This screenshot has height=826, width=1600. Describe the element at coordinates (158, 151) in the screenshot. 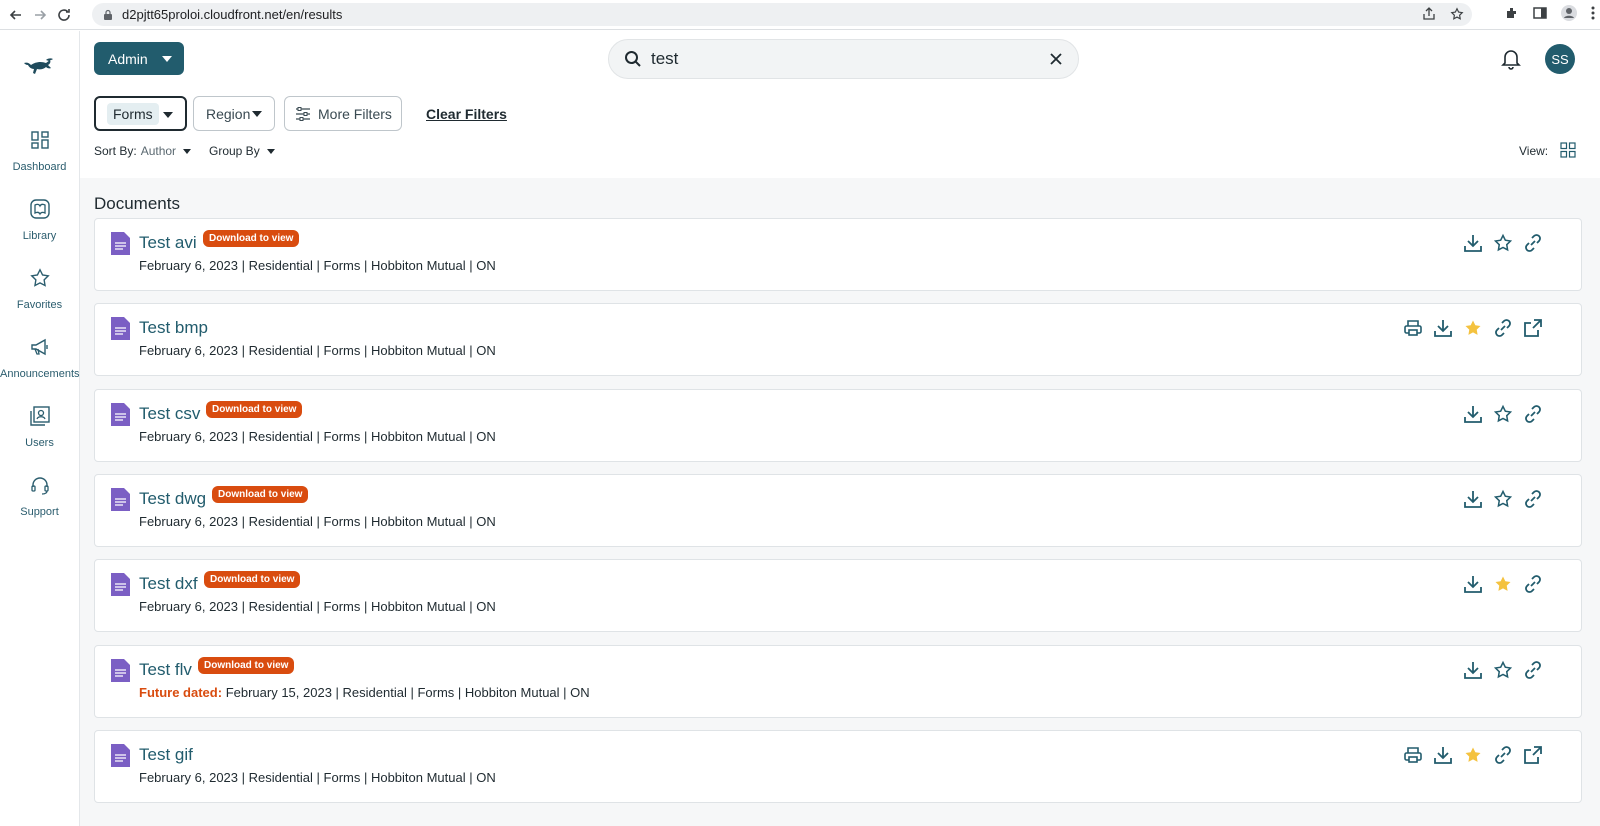

I see `sort-by-value: Author` at that location.